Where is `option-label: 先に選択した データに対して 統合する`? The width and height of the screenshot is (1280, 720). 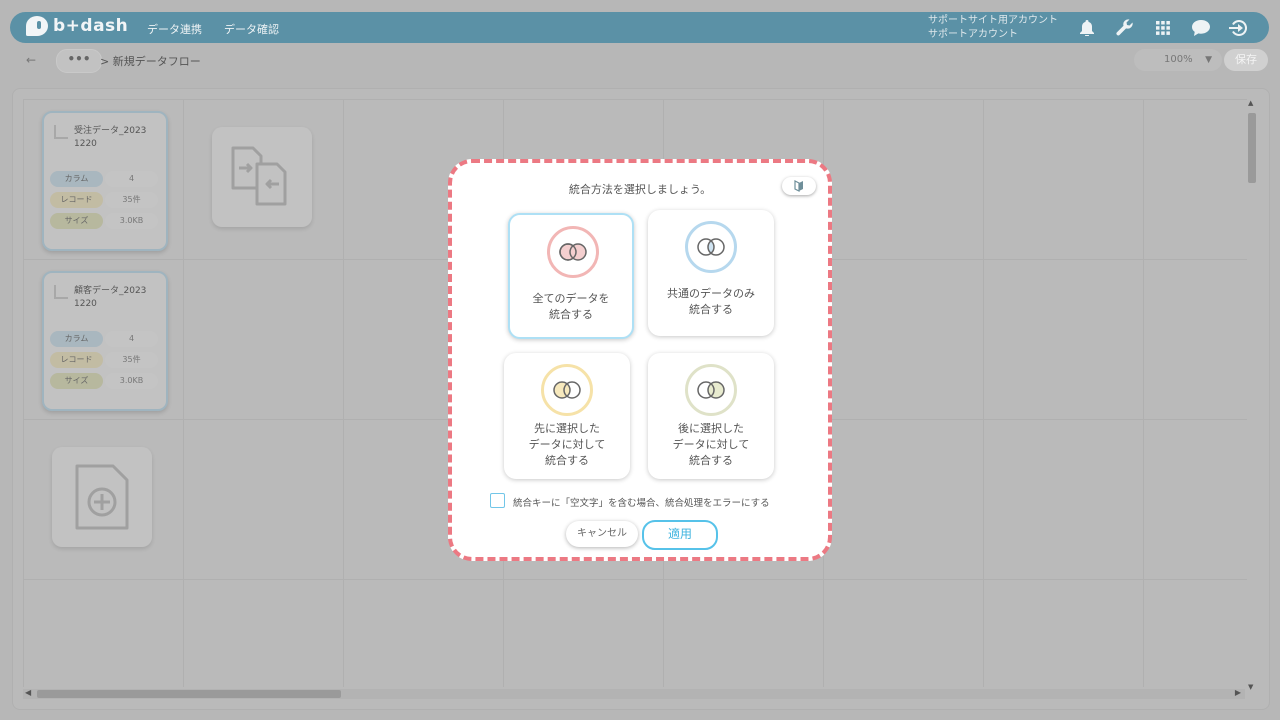 option-label: 先に選択した データに対して 統合する is located at coordinates (567, 444).